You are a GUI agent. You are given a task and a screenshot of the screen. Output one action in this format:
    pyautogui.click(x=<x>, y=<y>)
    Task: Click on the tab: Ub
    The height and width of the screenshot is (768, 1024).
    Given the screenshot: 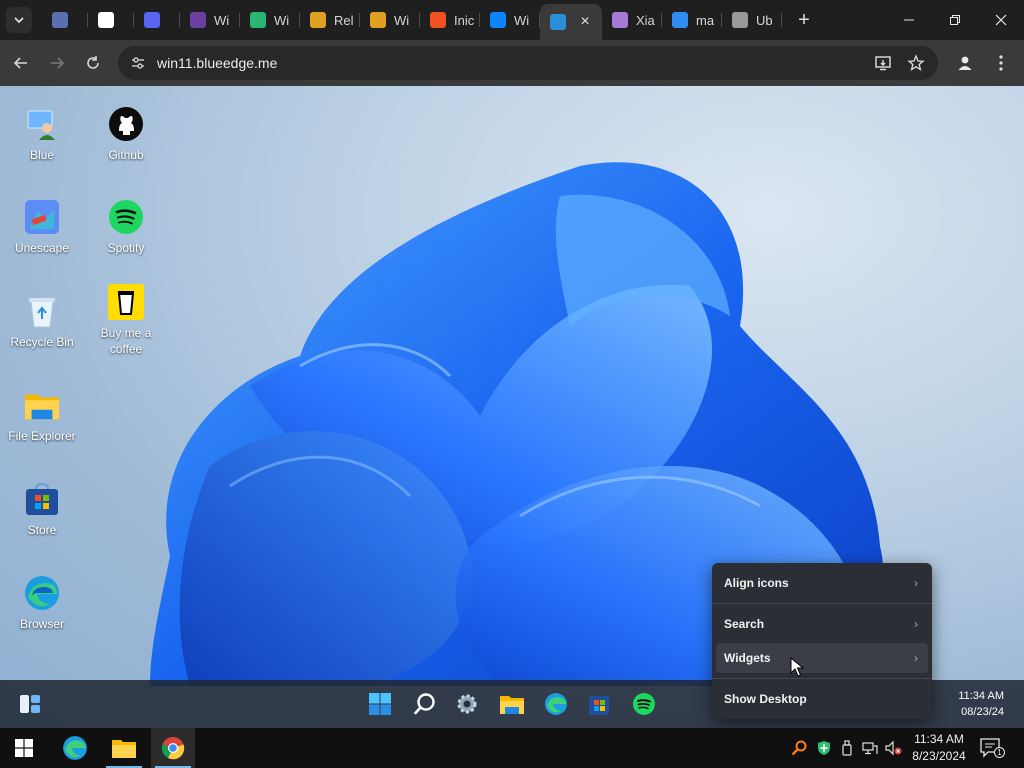 What is the action you would take?
    pyautogui.click(x=752, y=20)
    